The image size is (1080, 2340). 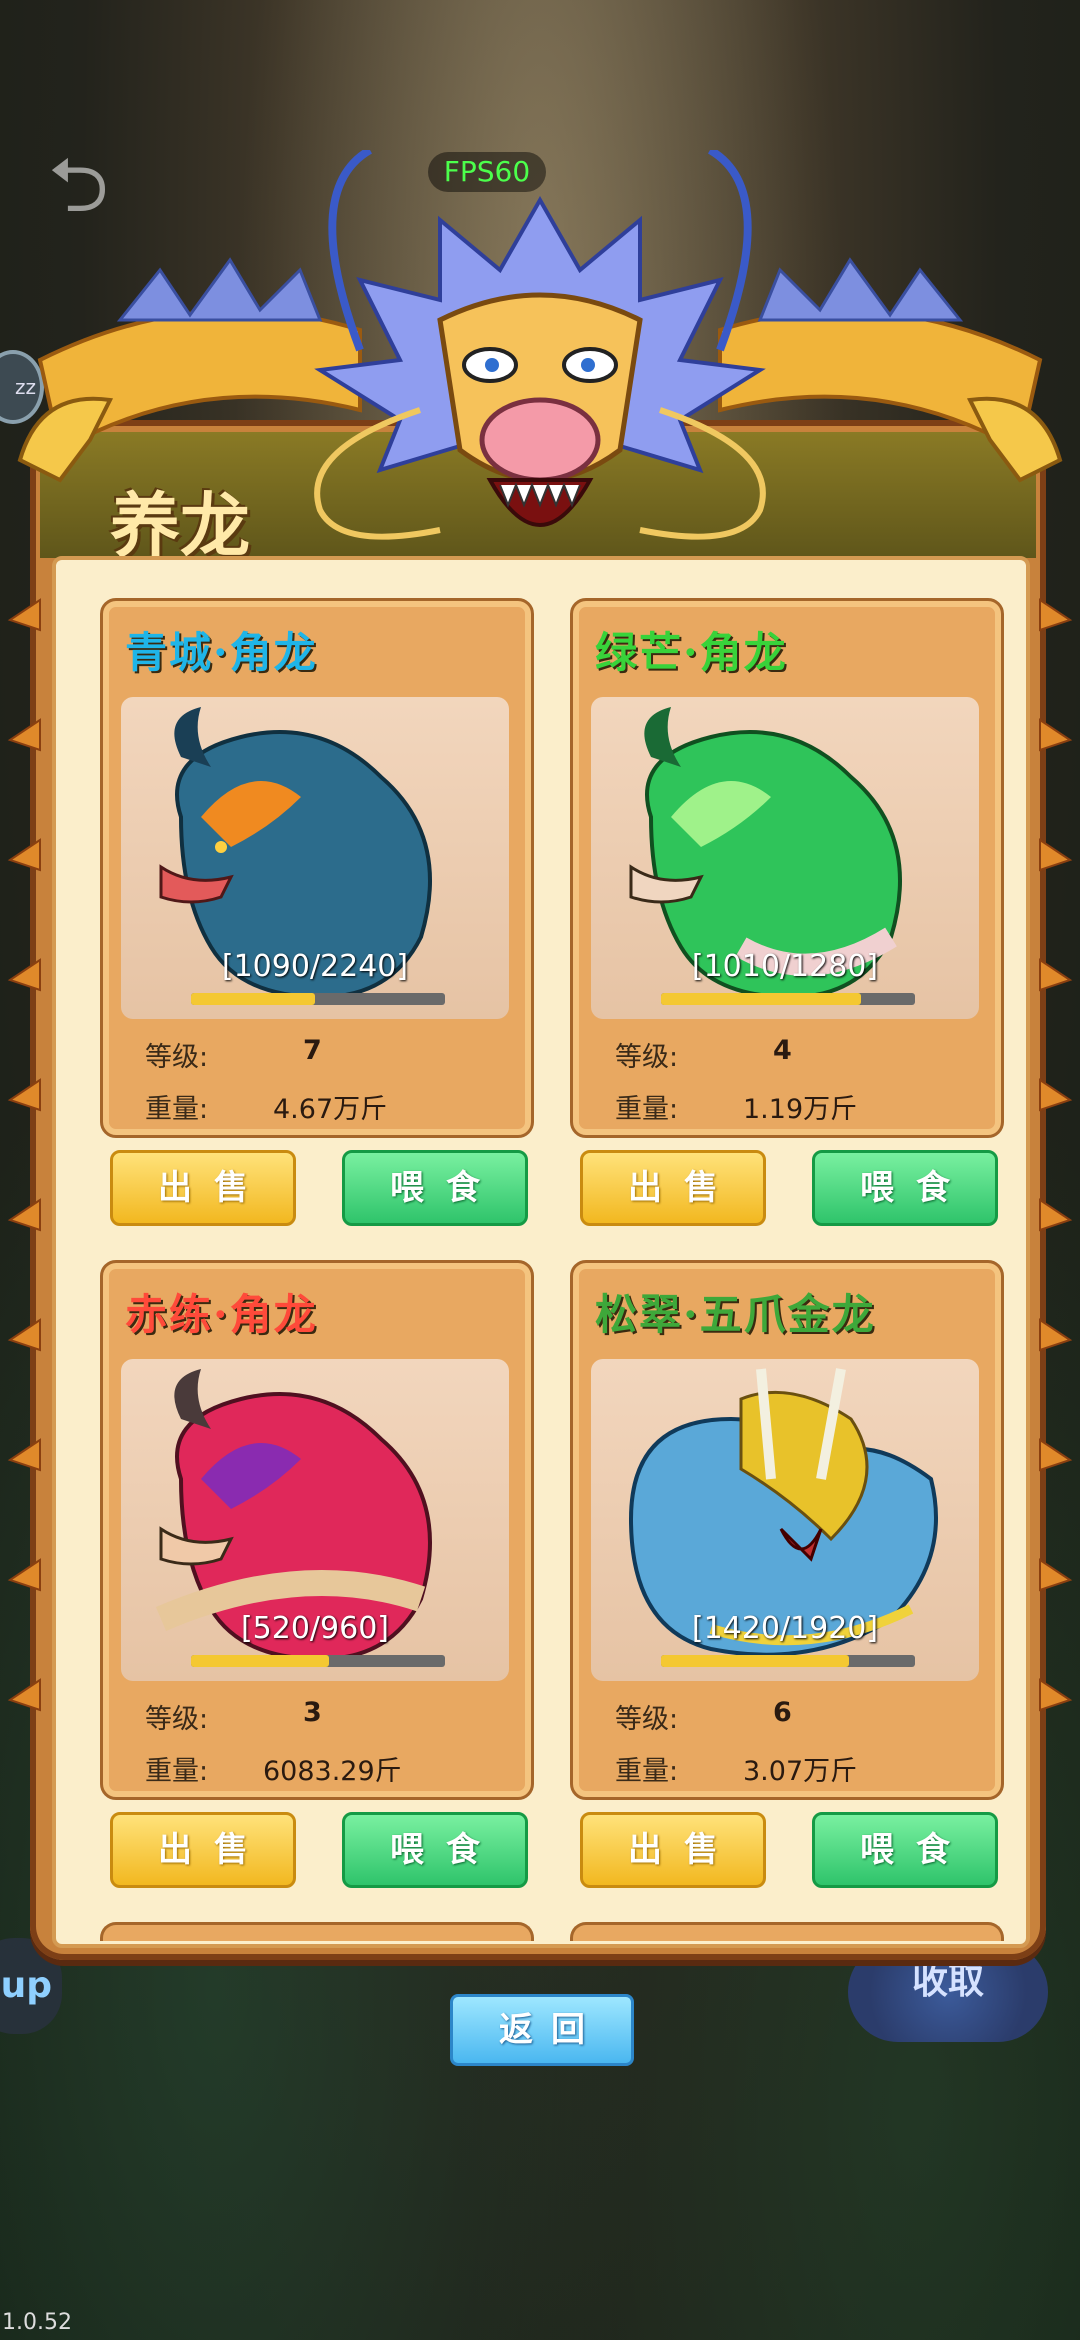 What do you see at coordinates (221, 652) in the screenshot?
I see `dragon-name: 青城·角龙` at bounding box center [221, 652].